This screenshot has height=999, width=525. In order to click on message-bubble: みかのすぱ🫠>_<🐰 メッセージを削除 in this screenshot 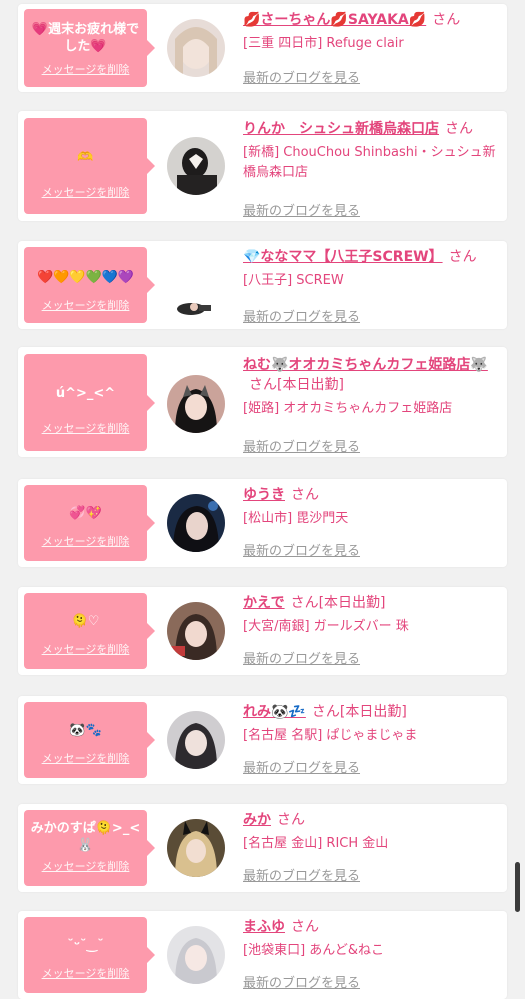, I will do `click(89, 848)`.